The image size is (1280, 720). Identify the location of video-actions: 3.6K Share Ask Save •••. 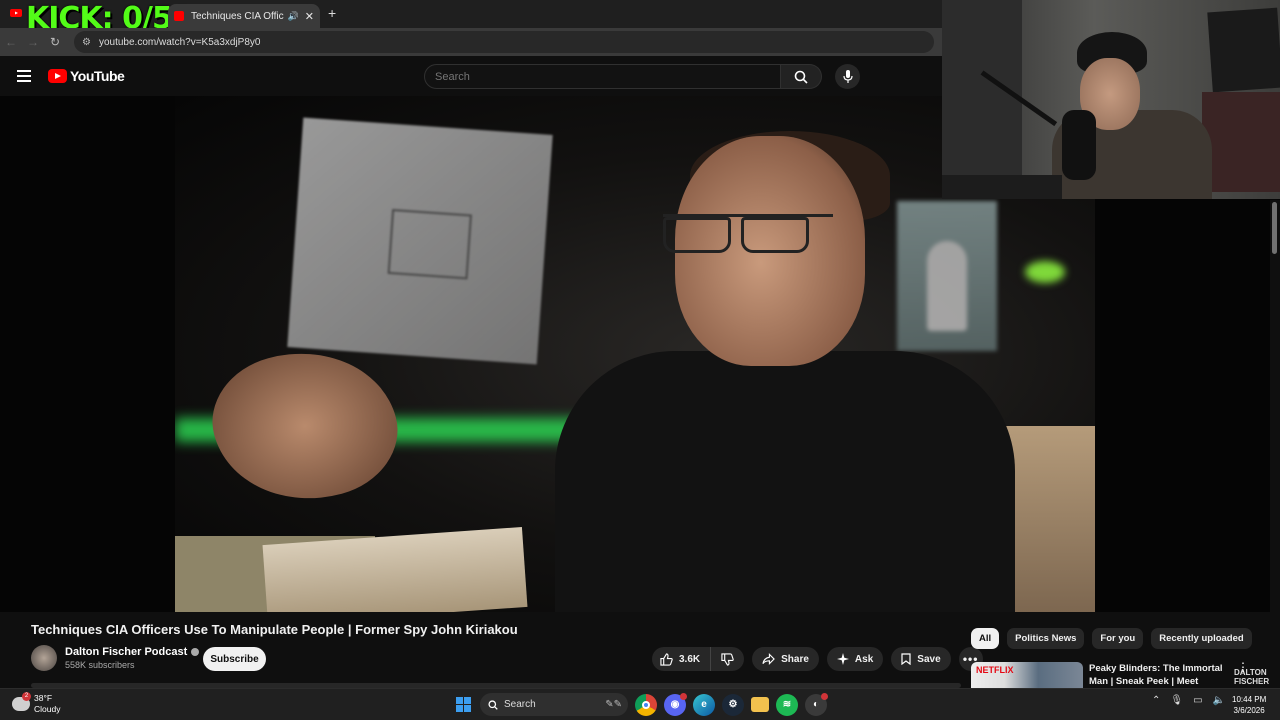
(817, 659).